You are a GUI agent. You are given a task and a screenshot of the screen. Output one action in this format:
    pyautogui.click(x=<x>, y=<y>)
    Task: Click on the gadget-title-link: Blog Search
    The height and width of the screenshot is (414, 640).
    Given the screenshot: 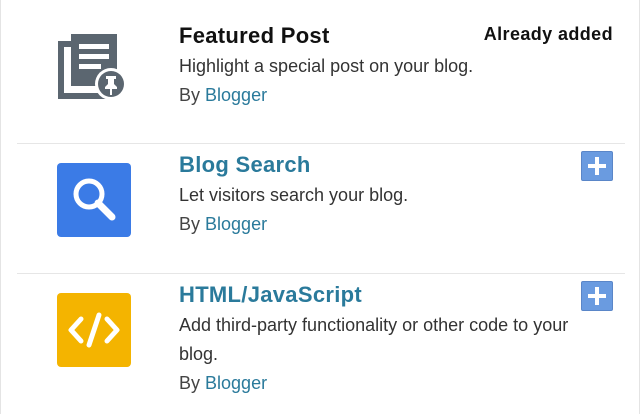 What is the action you would take?
    pyautogui.click(x=382, y=165)
    